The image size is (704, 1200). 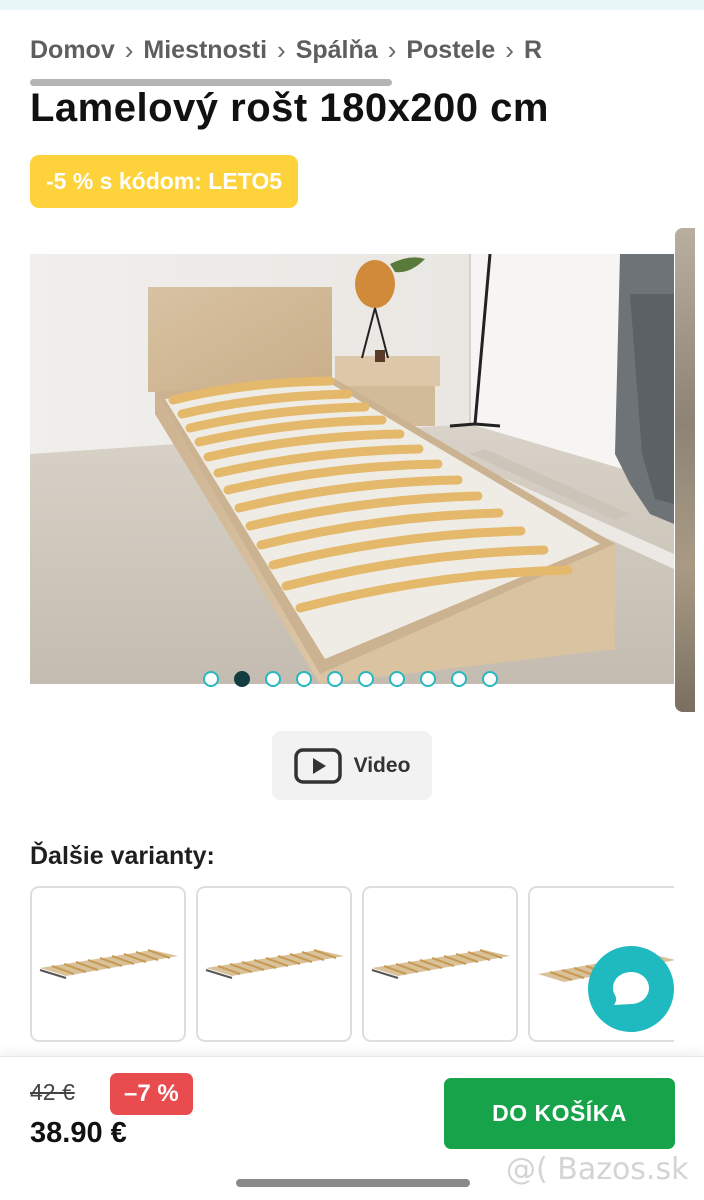 What do you see at coordinates (353, 1183) in the screenshot?
I see `home-indicator` at bounding box center [353, 1183].